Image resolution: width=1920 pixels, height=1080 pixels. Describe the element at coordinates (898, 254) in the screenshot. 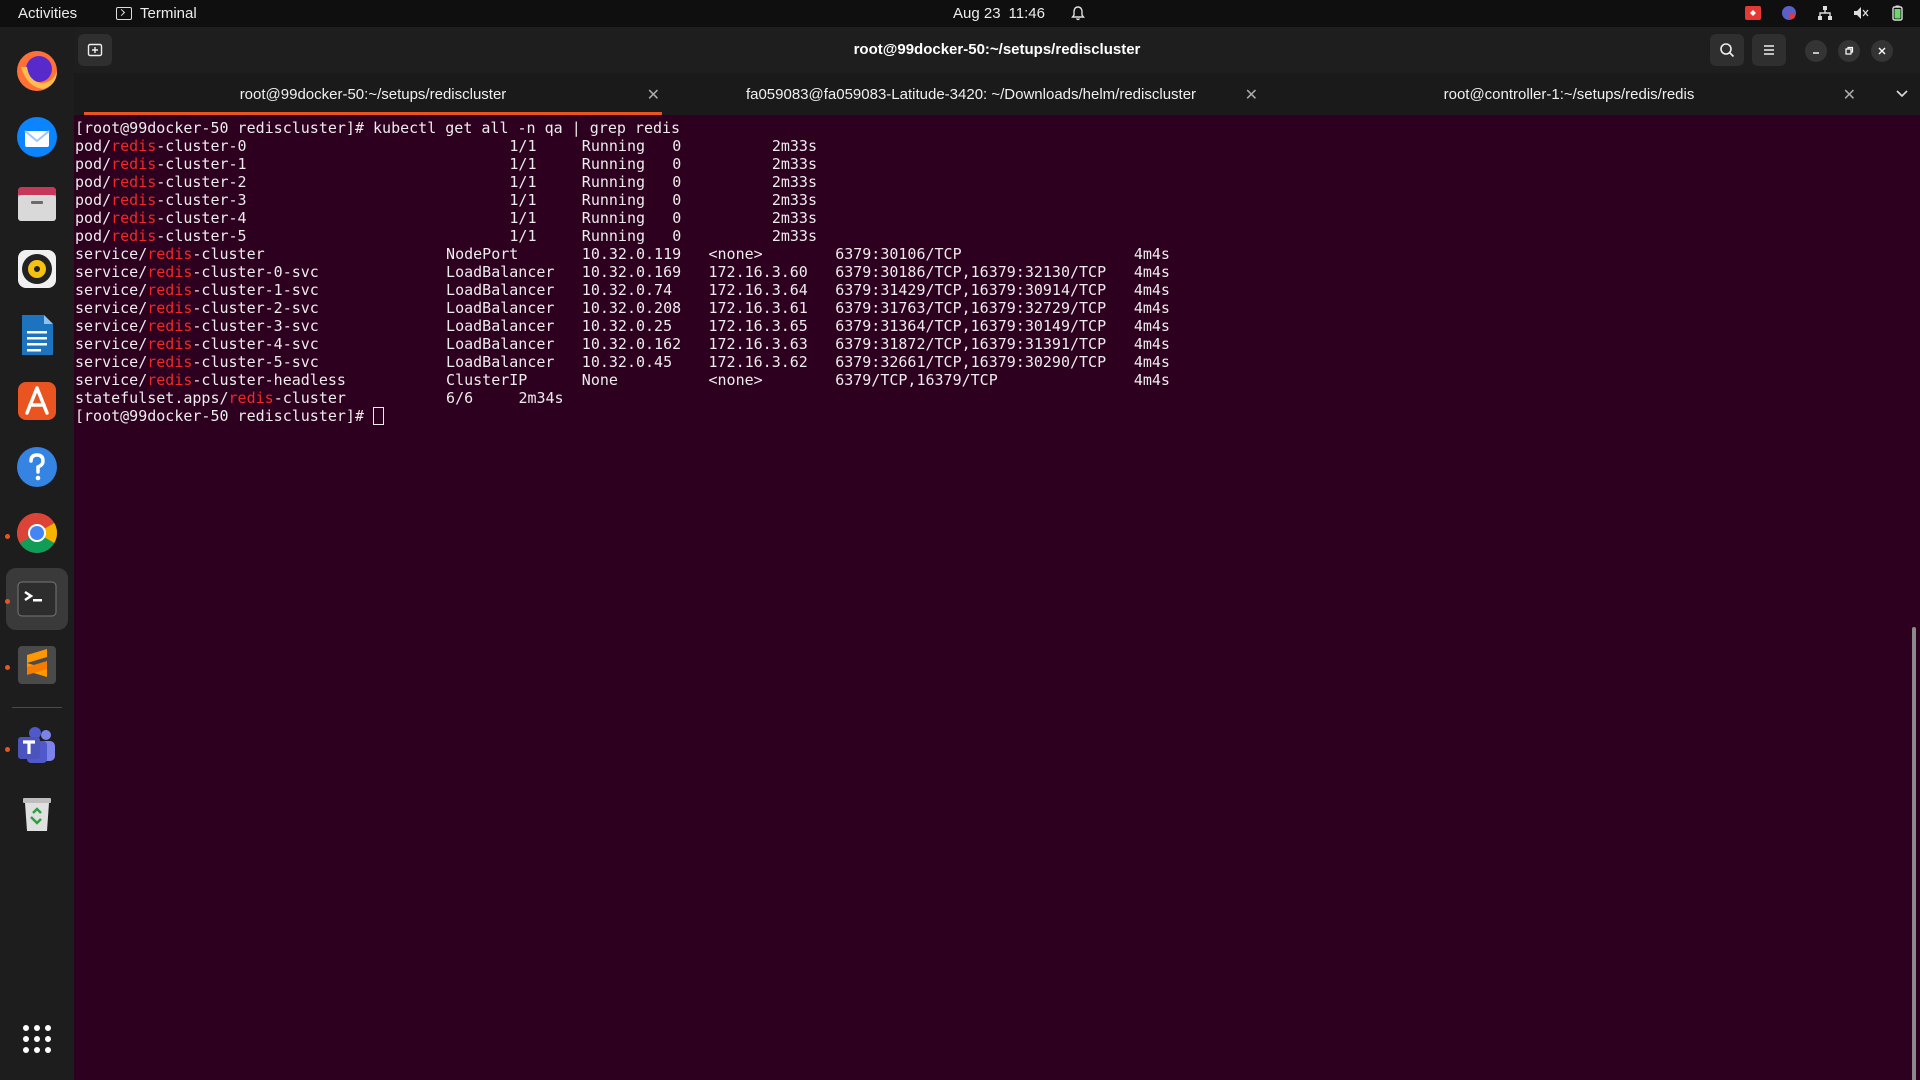

I see `service-ports: 6379:30106/TCP` at that location.